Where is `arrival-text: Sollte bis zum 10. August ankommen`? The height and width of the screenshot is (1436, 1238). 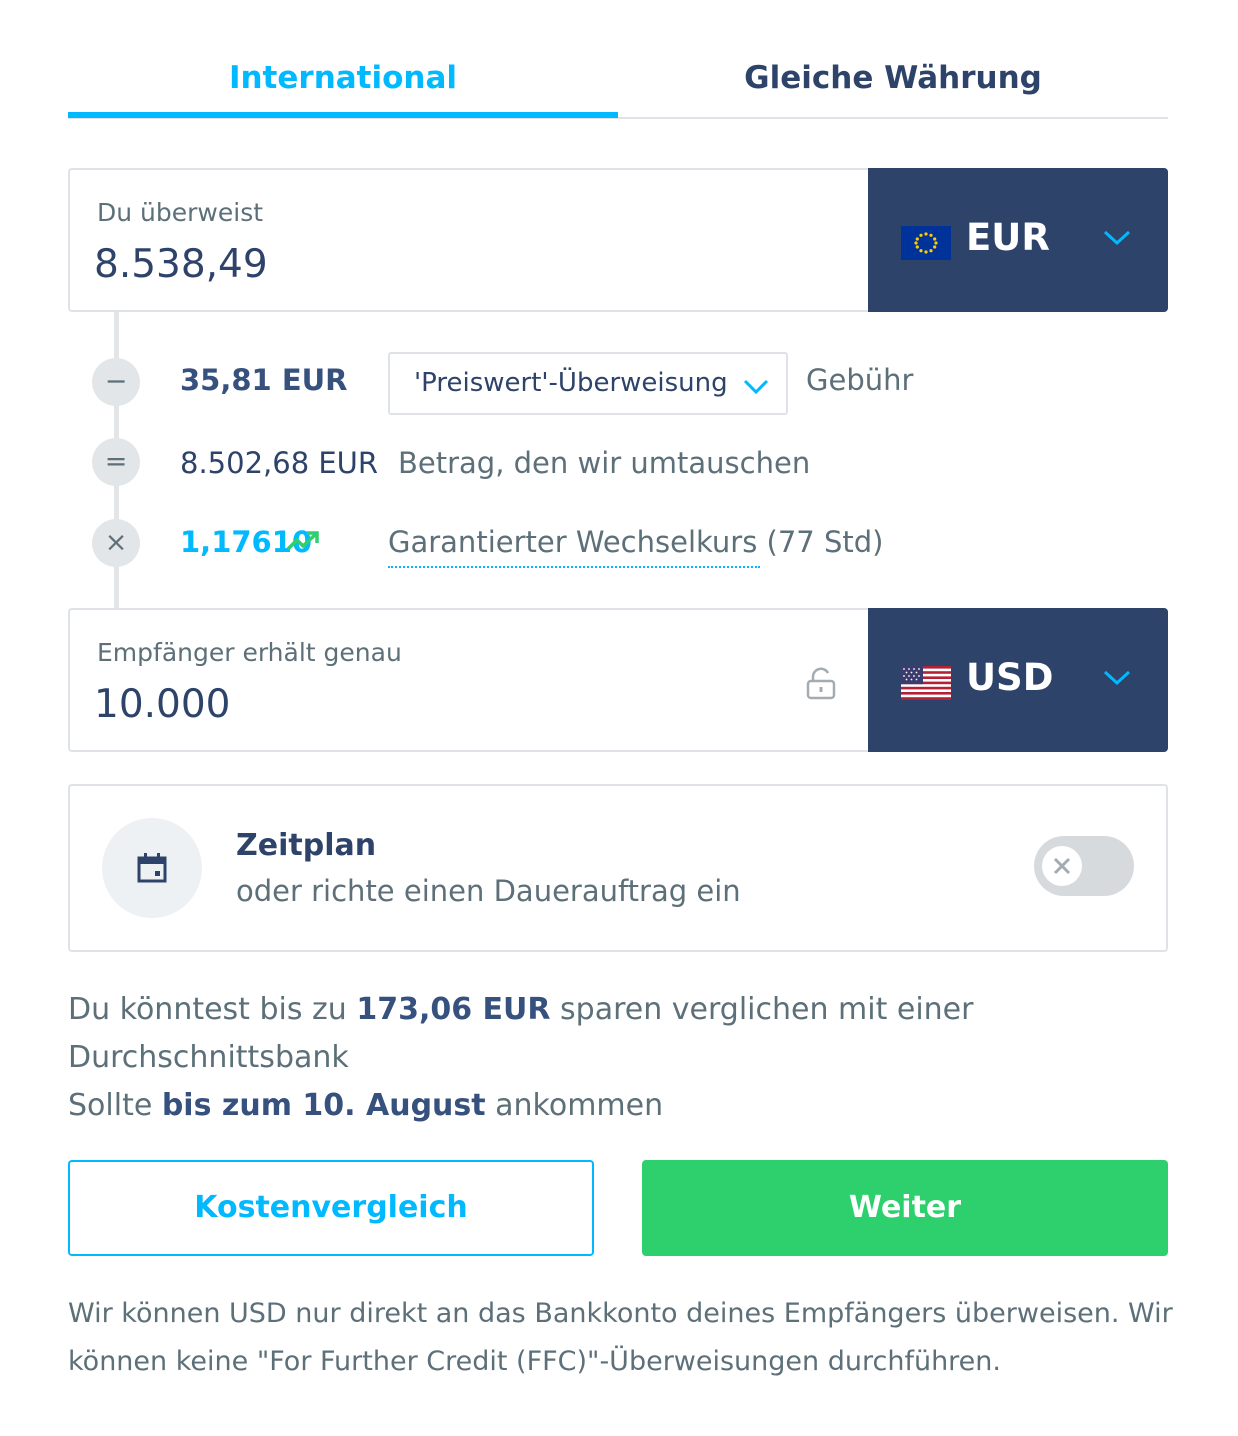
arrival-text: Sollte bis zum 10. August ankommen is located at coordinates (365, 1106).